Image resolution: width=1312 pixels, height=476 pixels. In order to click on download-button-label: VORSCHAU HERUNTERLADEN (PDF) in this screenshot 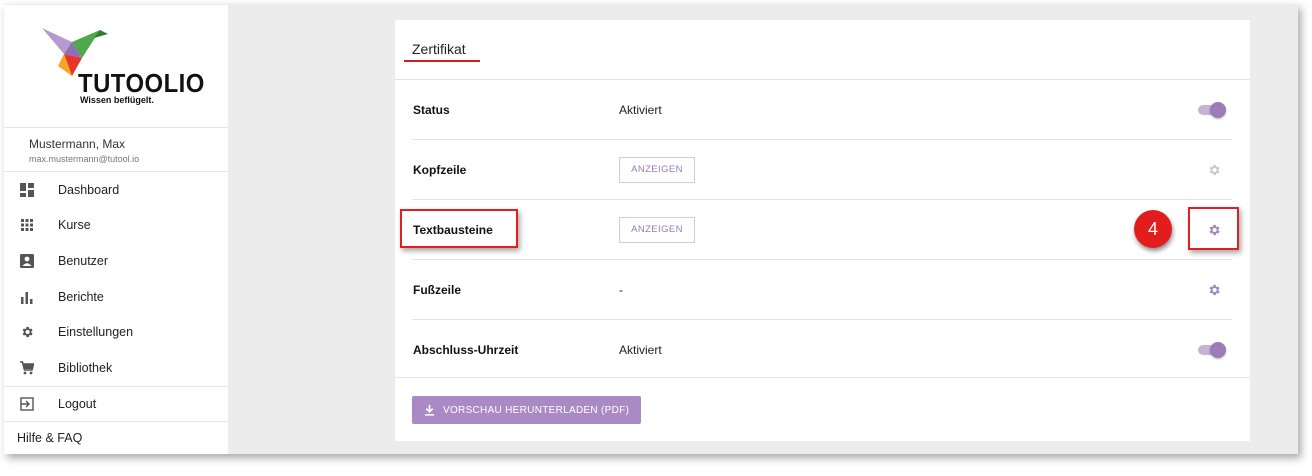, I will do `click(536, 410)`.